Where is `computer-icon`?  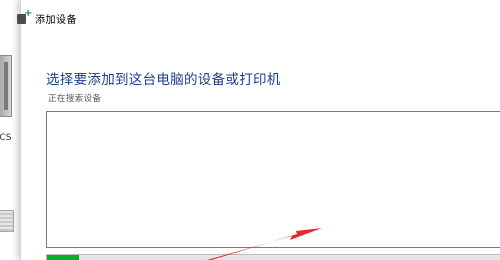
computer-icon is located at coordinates (6, 86).